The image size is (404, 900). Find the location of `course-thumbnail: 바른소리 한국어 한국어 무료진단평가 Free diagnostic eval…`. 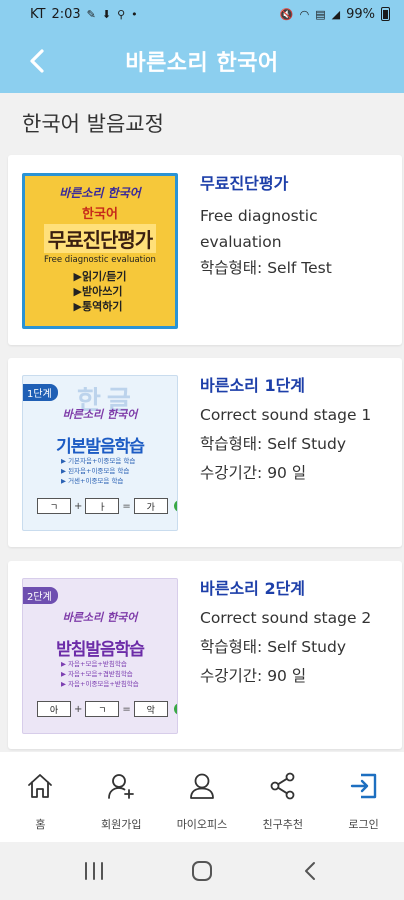

course-thumbnail: 바른소리 한국어 한국어 무료진단평가 Free diagnostic eval… is located at coordinates (100, 251).